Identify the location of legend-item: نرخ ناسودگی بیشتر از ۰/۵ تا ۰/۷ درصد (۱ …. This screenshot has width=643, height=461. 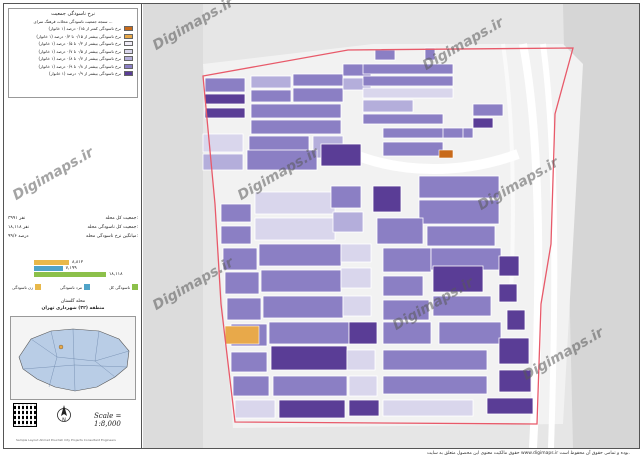
(73, 52).